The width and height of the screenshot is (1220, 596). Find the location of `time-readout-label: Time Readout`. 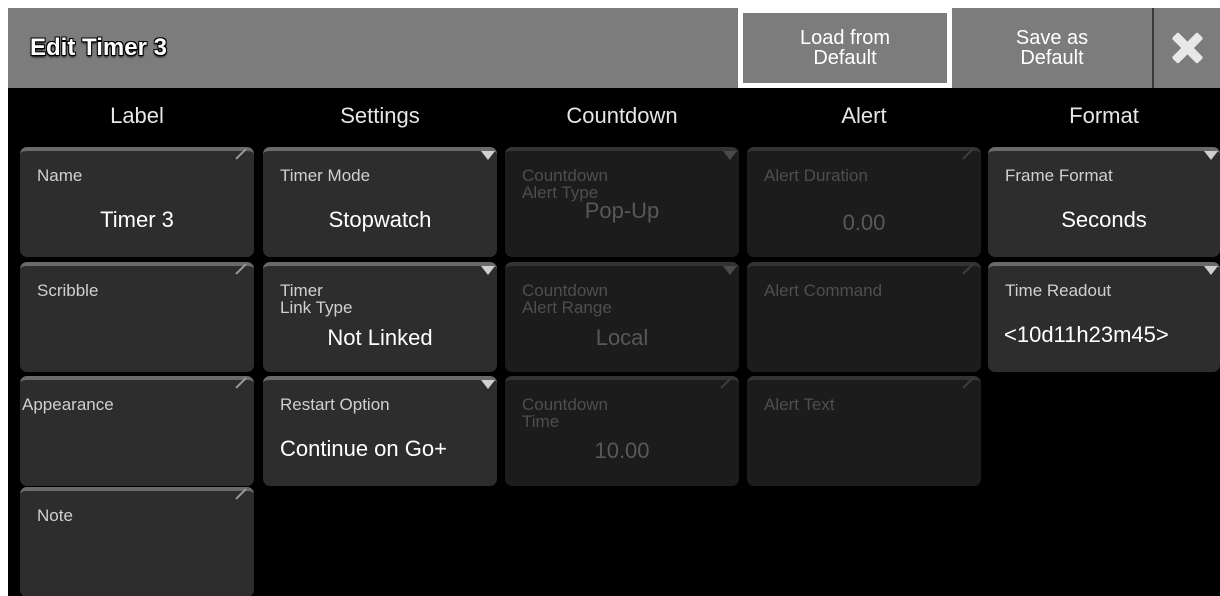

time-readout-label: Time Readout is located at coordinates (1058, 290).